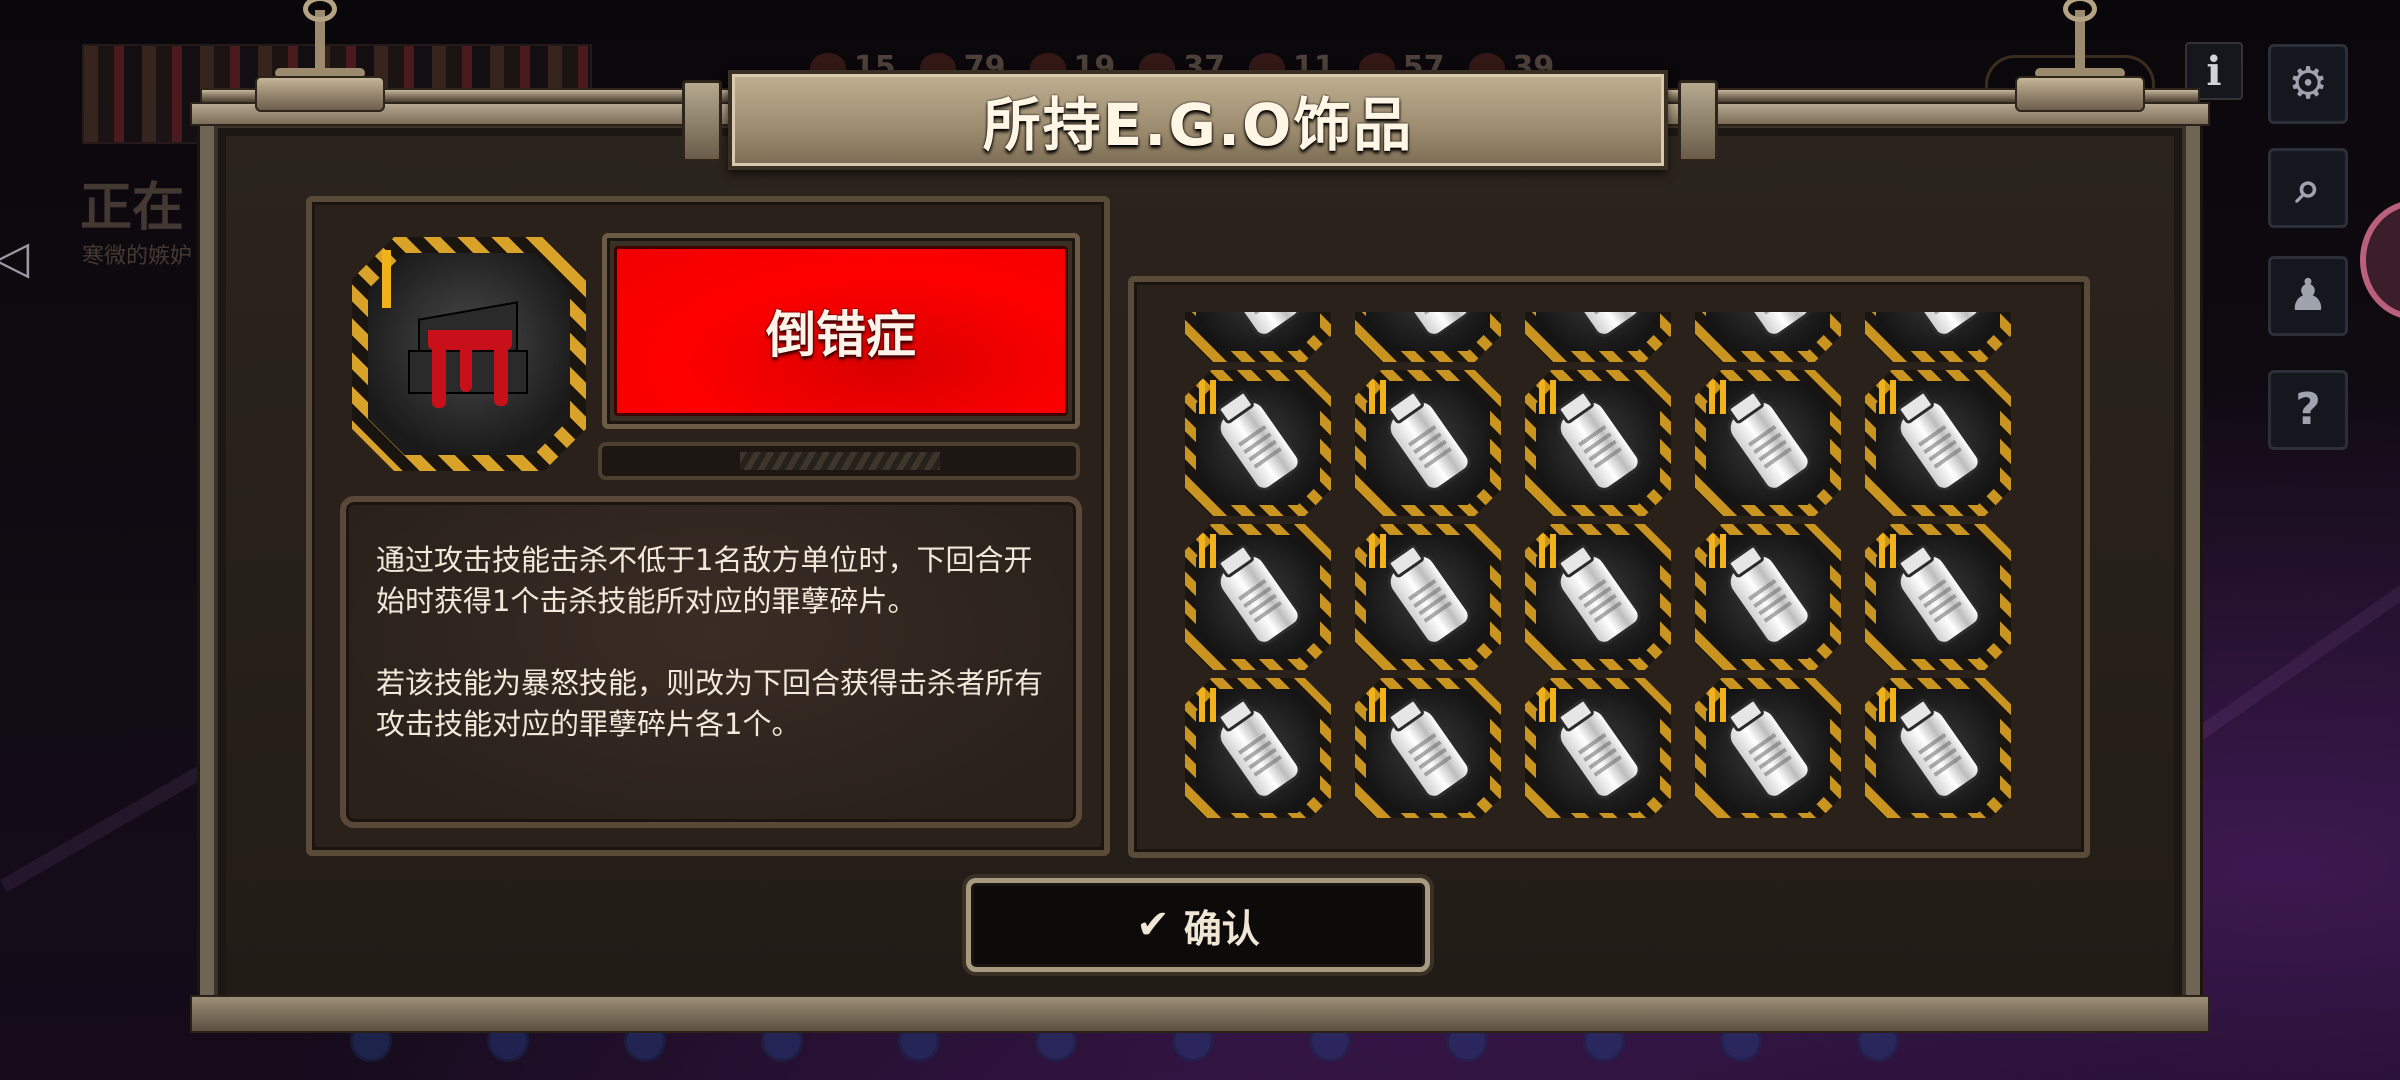 This screenshot has height=1080, width=2400. I want to click on modal-bottom-rail, so click(1200, 1014).